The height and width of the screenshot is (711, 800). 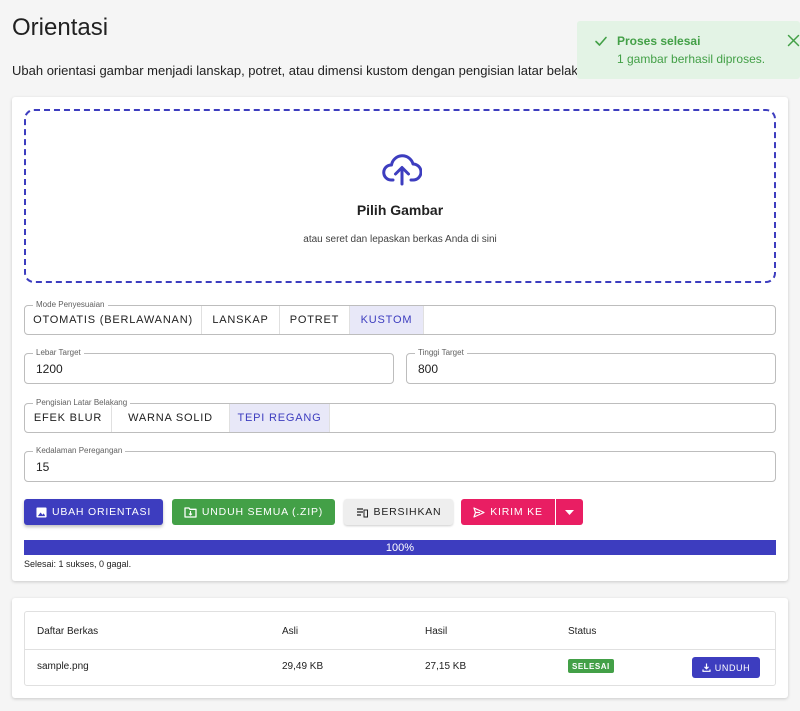 I want to click on fit-mode-portrait: POTRET, so click(x=315, y=320).